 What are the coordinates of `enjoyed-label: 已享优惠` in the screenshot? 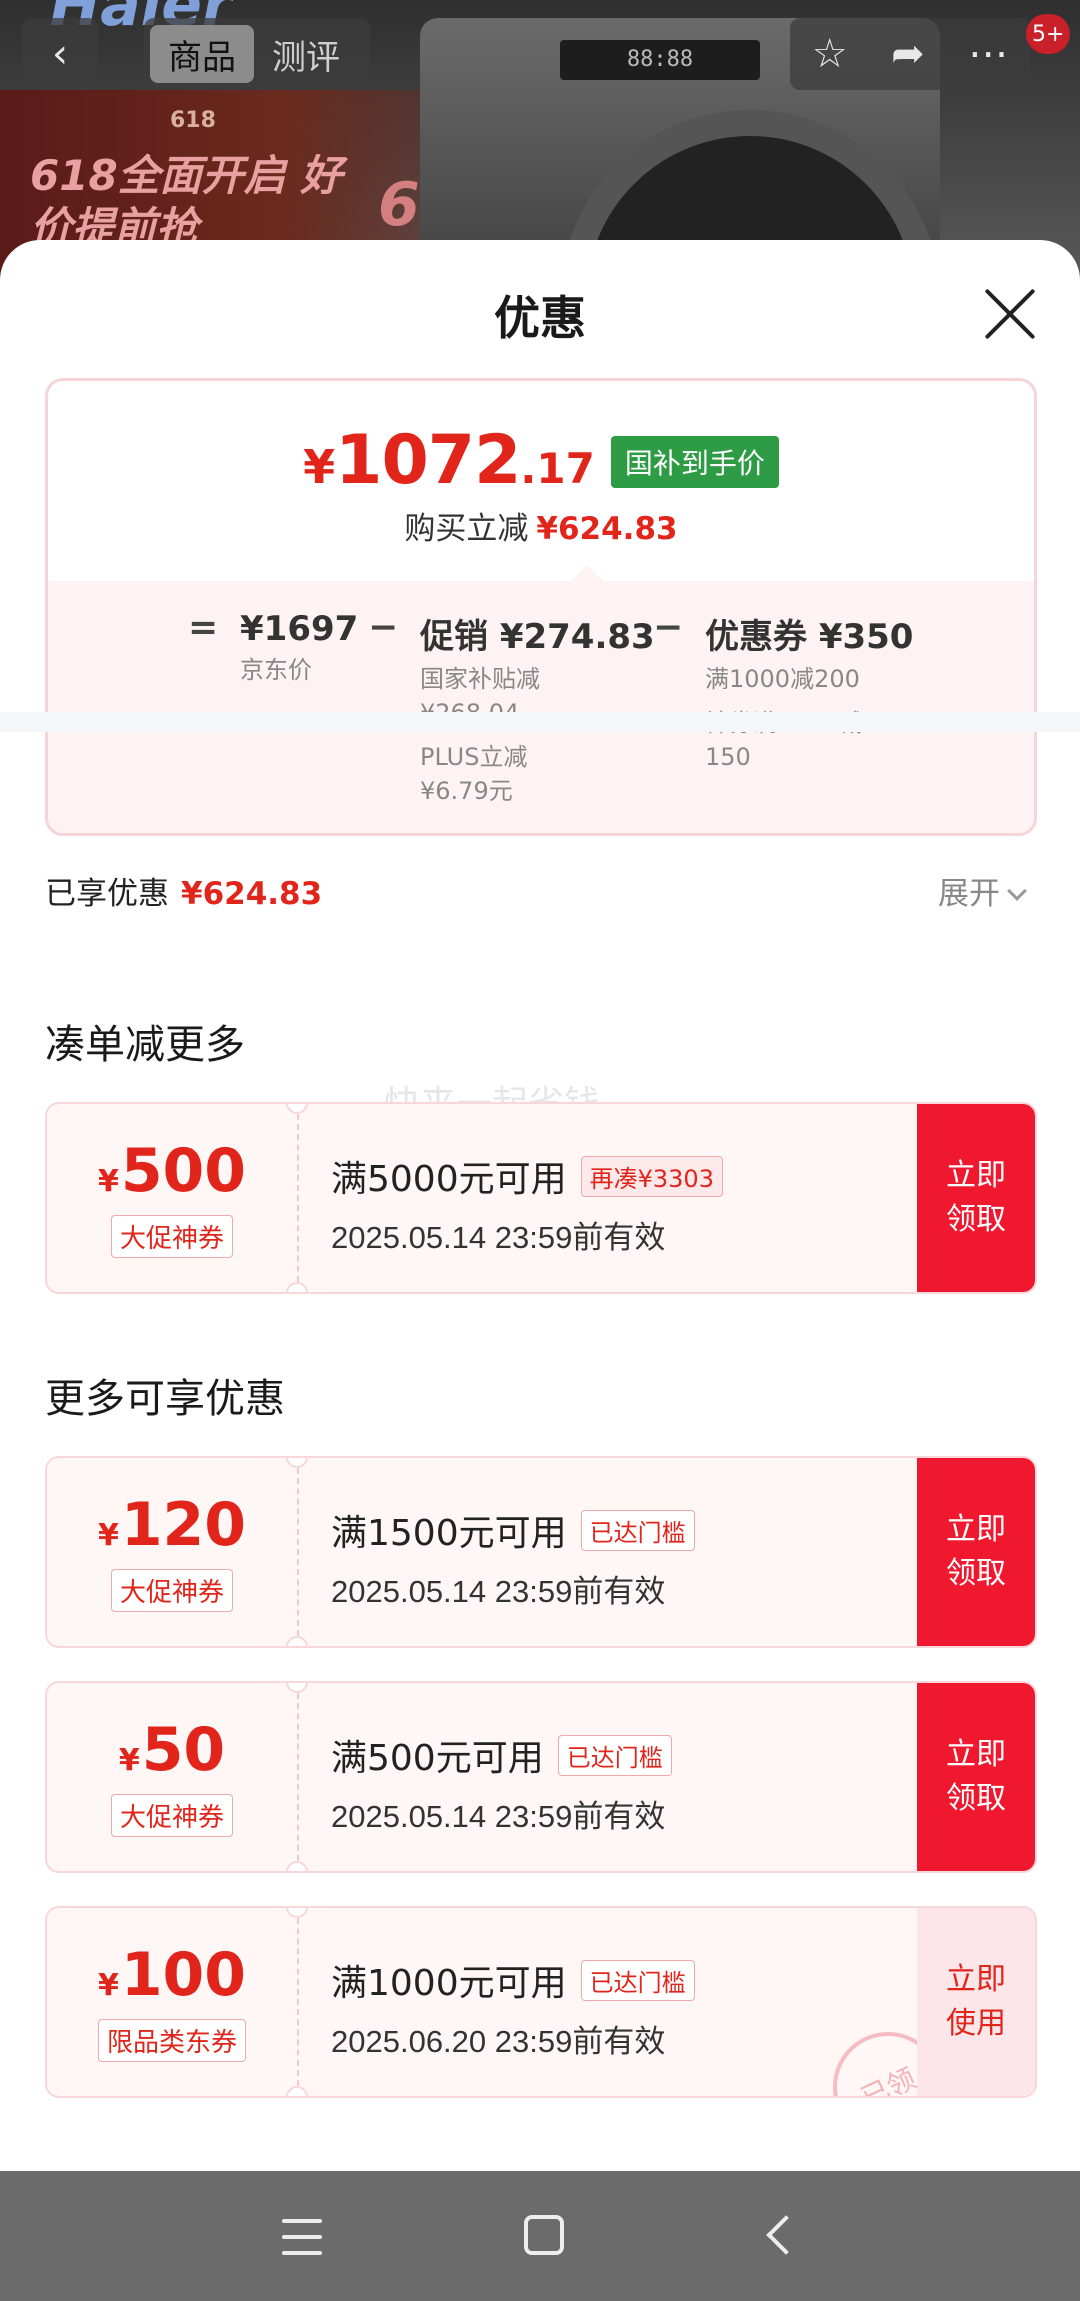 It's located at (107, 894).